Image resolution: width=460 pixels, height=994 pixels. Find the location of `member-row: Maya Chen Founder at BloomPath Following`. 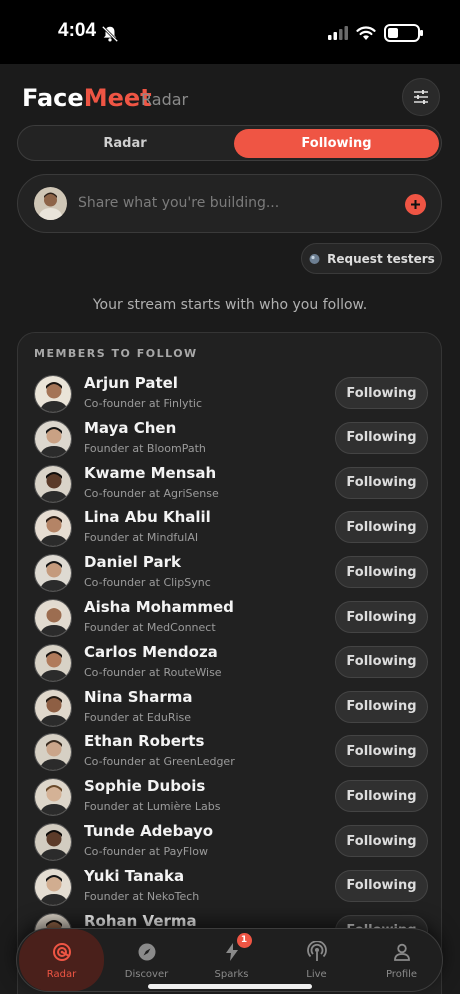

member-row: Maya Chen Founder at BloomPath Following is located at coordinates (229, 440).